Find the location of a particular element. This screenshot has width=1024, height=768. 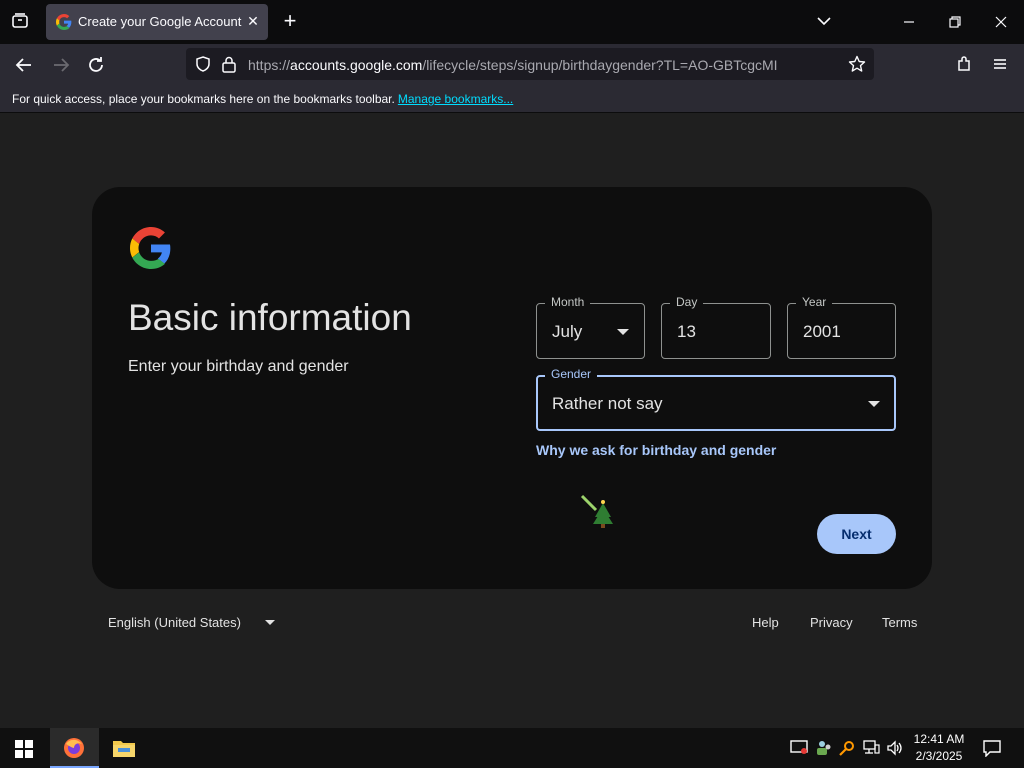

page-title: Basic information is located at coordinates (270, 317).